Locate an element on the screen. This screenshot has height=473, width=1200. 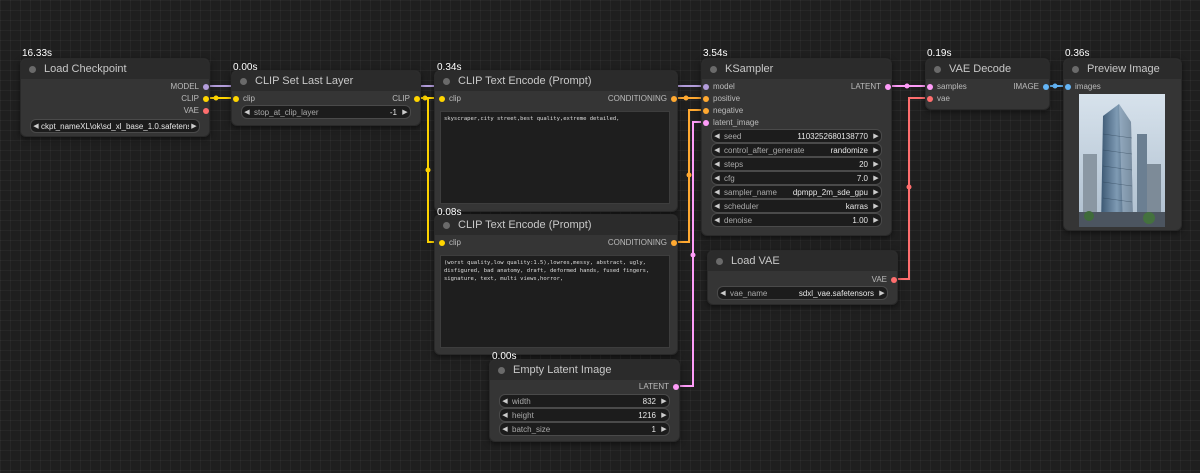
stop-at-clip-layer-stepper: ◀ stop_at_clip_layer -1 ▶ is located at coordinates (326, 112).